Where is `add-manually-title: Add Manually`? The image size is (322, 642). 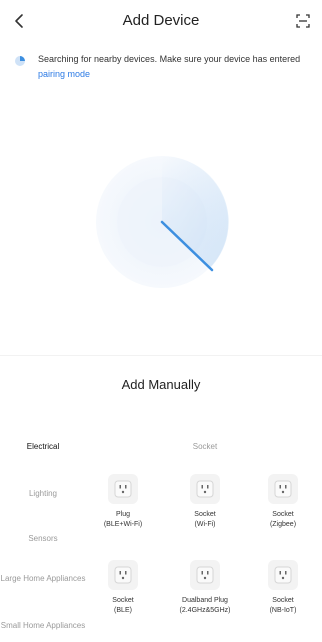 add-manually-title: Add Manually is located at coordinates (161, 384).